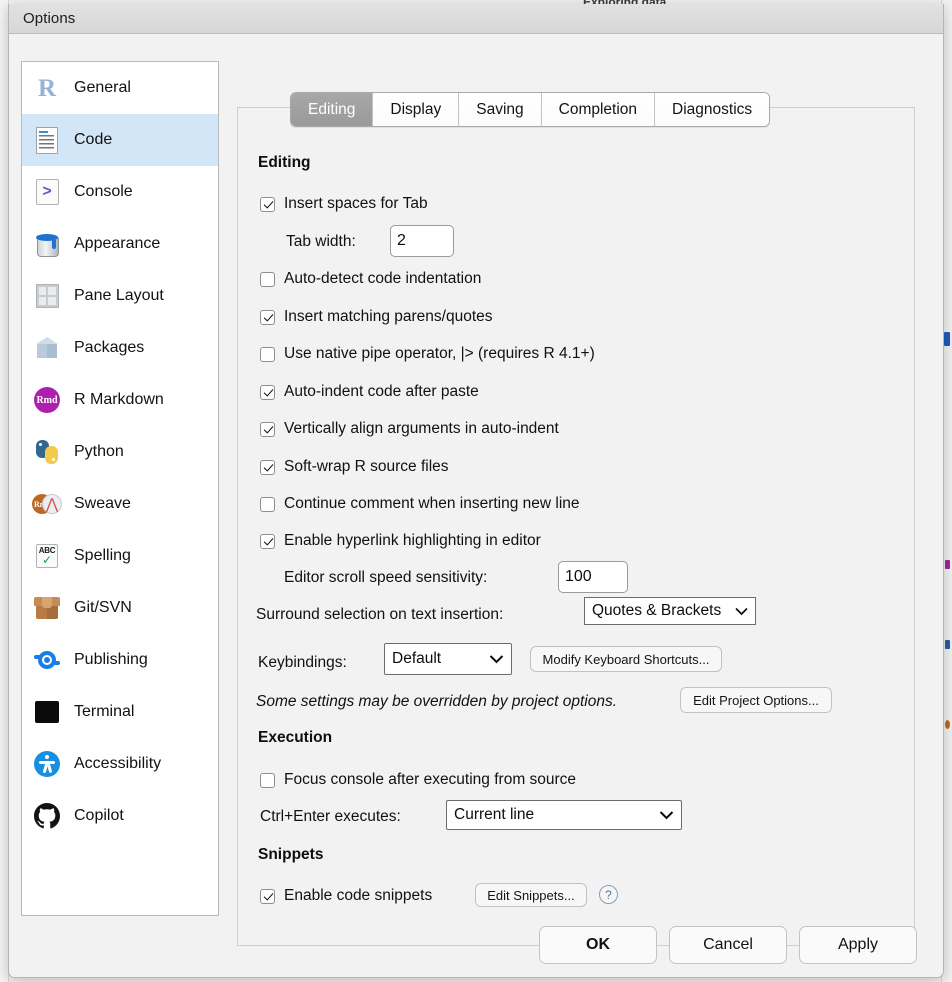 The image size is (952, 982). What do you see at coordinates (291, 854) in the screenshot?
I see `snippets-section-heading: Snippets` at bounding box center [291, 854].